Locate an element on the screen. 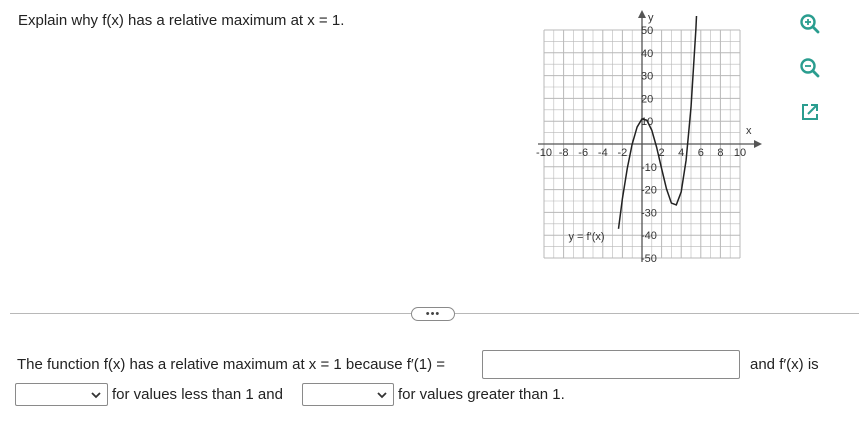  y-tick-label: -10 is located at coordinates (649, 168).